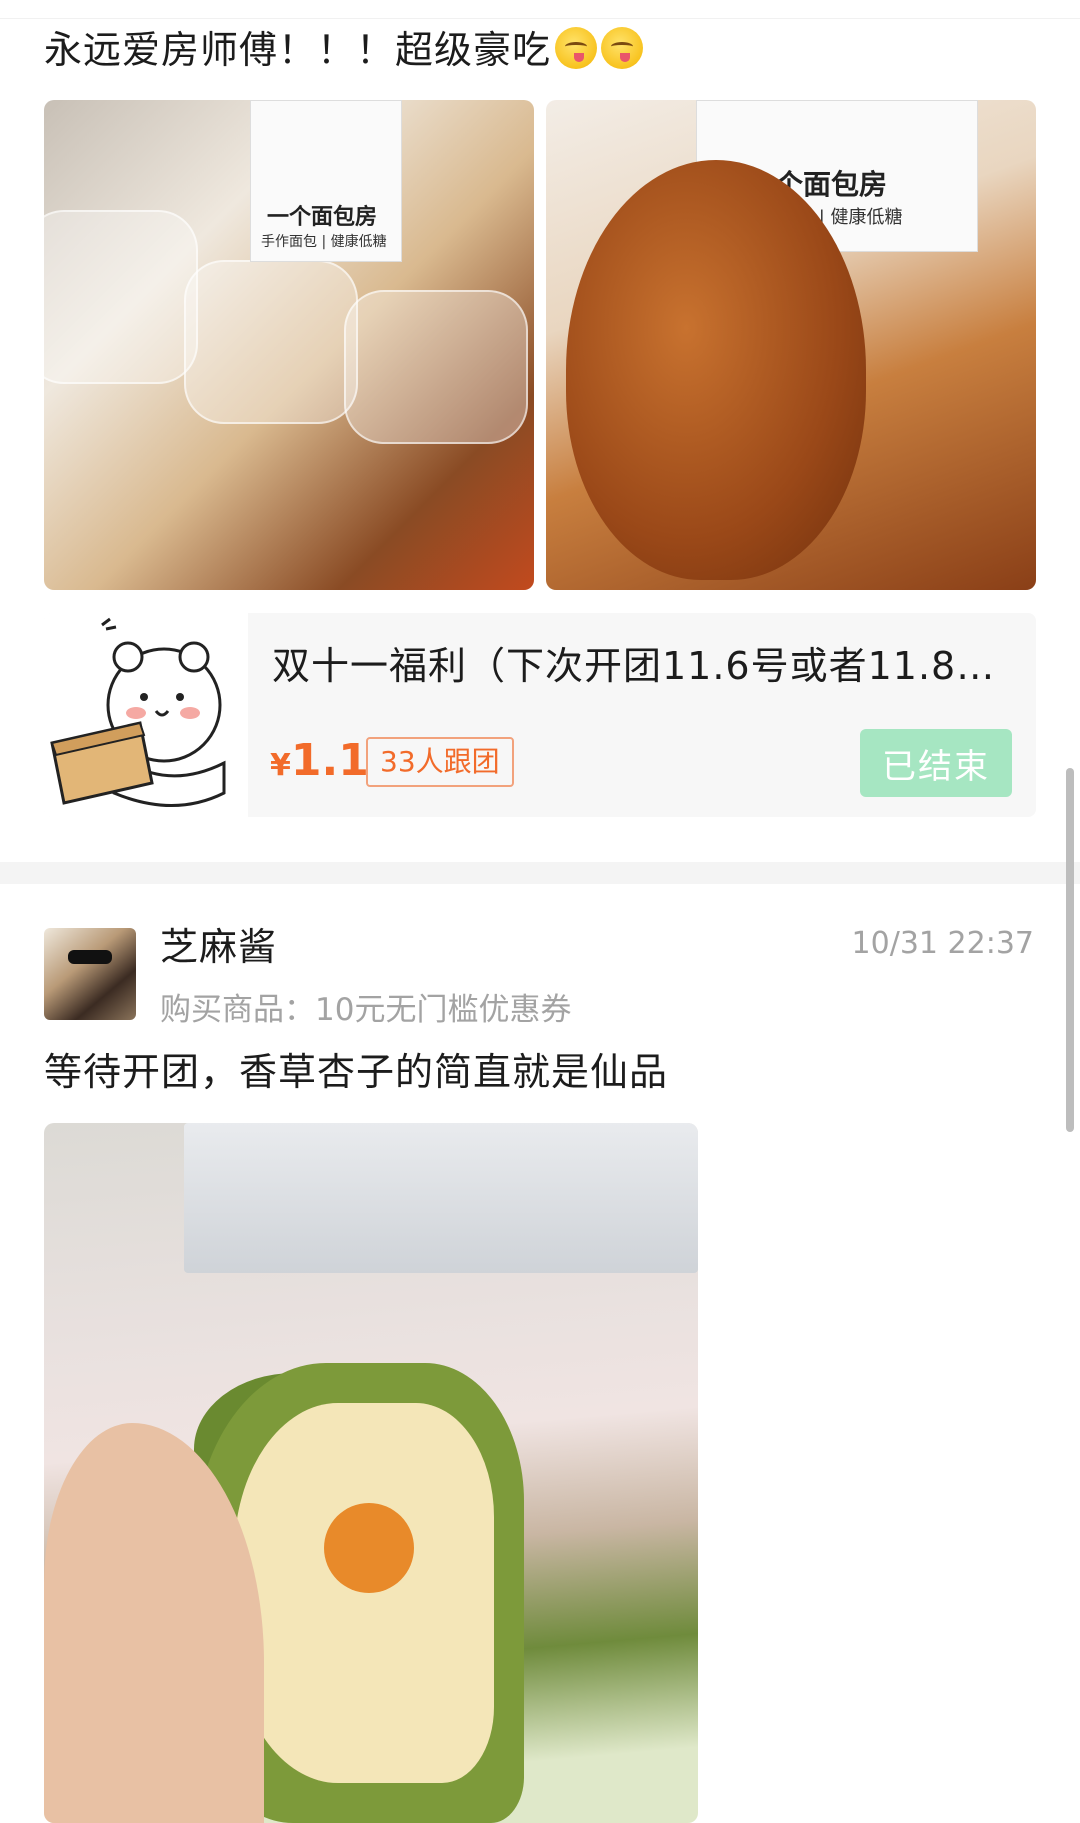 This screenshot has width=1080, height=1823. Describe the element at coordinates (936, 763) in the screenshot. I see `status-ended-button: 已结束` at that location.